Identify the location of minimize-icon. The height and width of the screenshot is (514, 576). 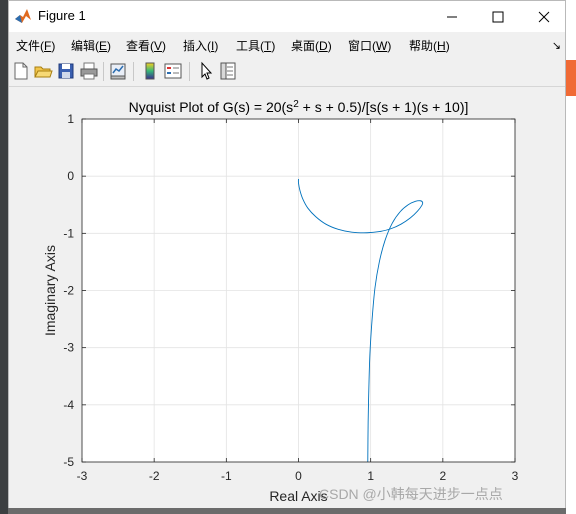
(452, 16).